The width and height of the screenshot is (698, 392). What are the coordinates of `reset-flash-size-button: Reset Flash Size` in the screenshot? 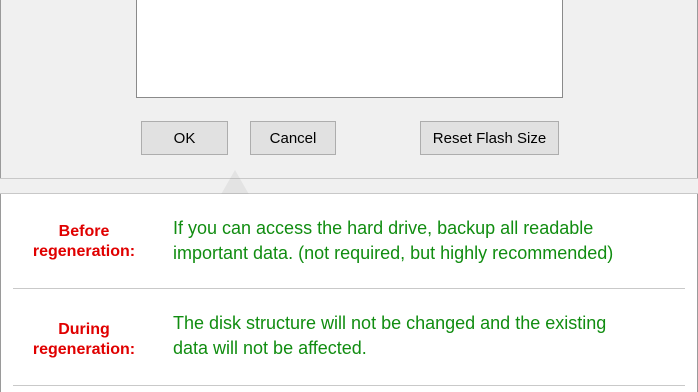 It's located at (489, 138).